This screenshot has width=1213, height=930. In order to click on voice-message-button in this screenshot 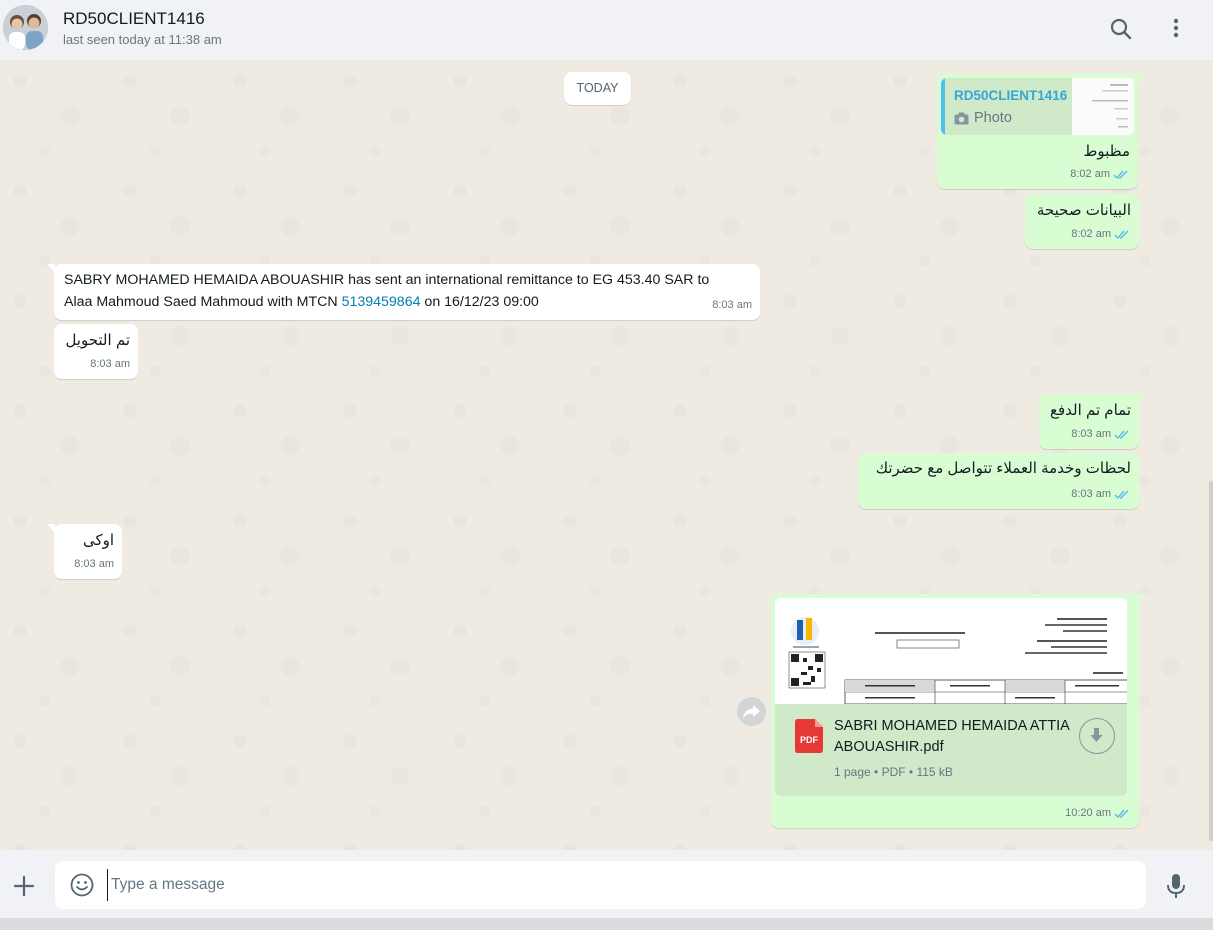, I will do `click(1176, 886)`.